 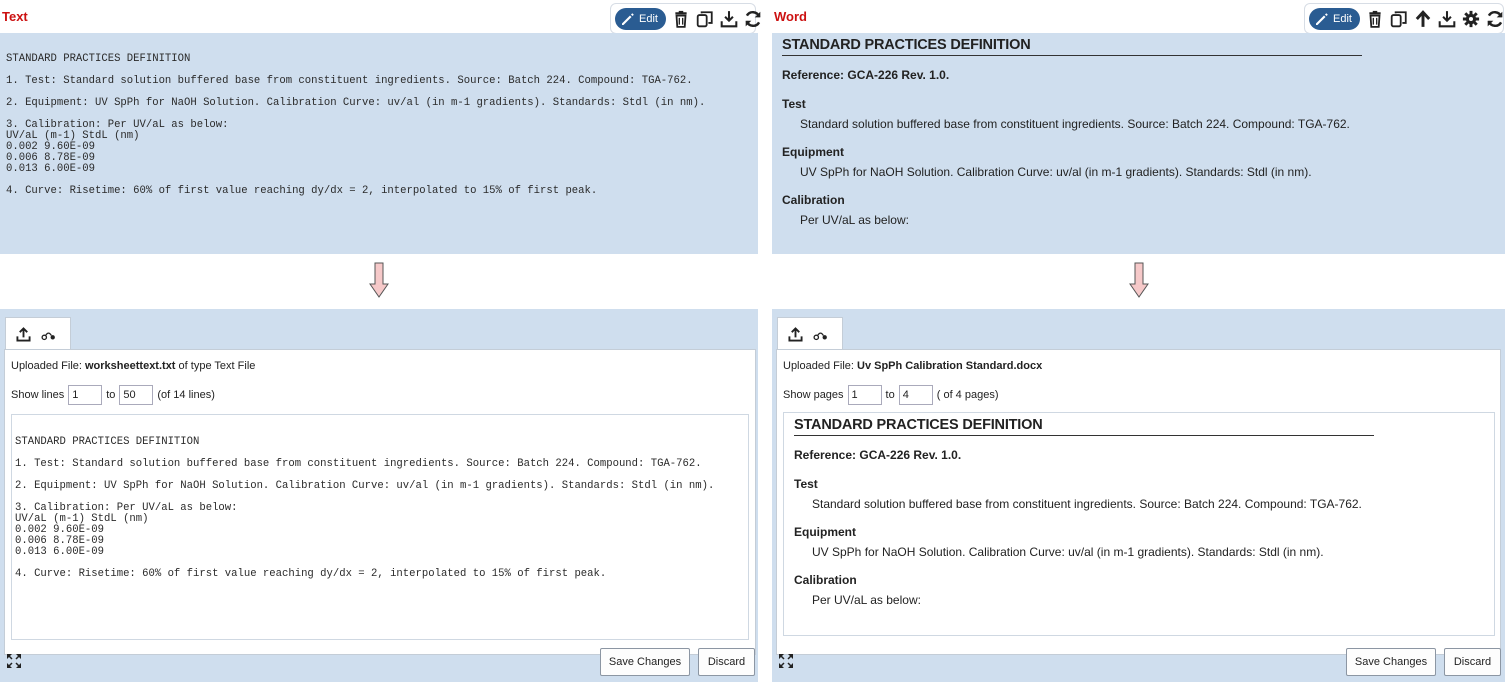 What do you see at coordinates (790, 16) in the screenshot?
I see `panel-title: Word` at bounding box center [790, 16].